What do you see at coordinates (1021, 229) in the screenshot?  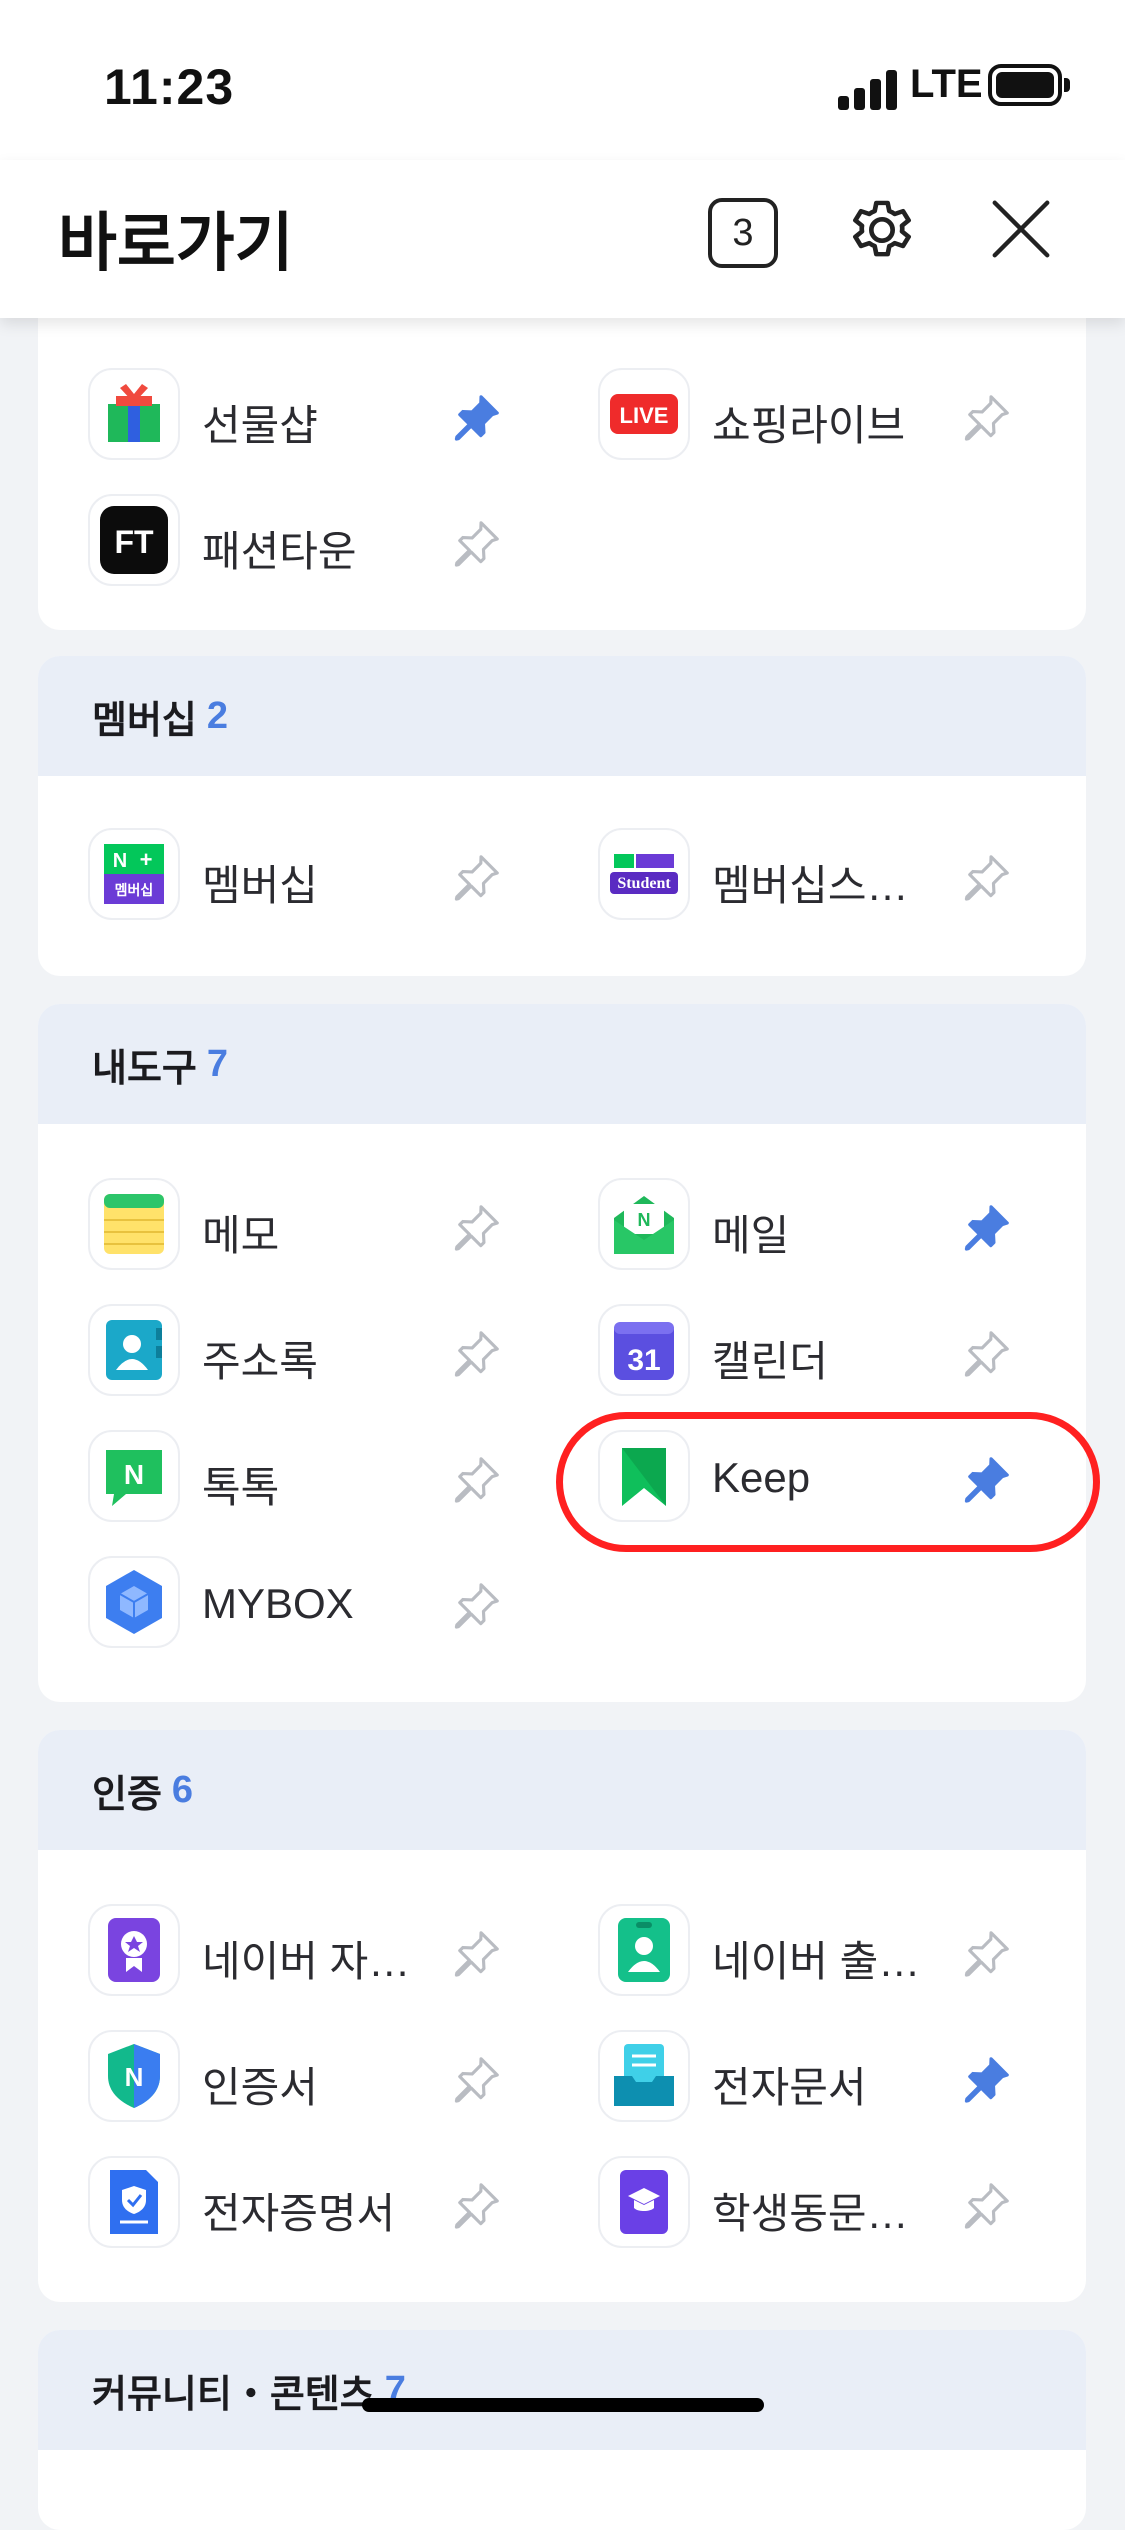 I see `close-icon` at bounding box center [1021, 229].